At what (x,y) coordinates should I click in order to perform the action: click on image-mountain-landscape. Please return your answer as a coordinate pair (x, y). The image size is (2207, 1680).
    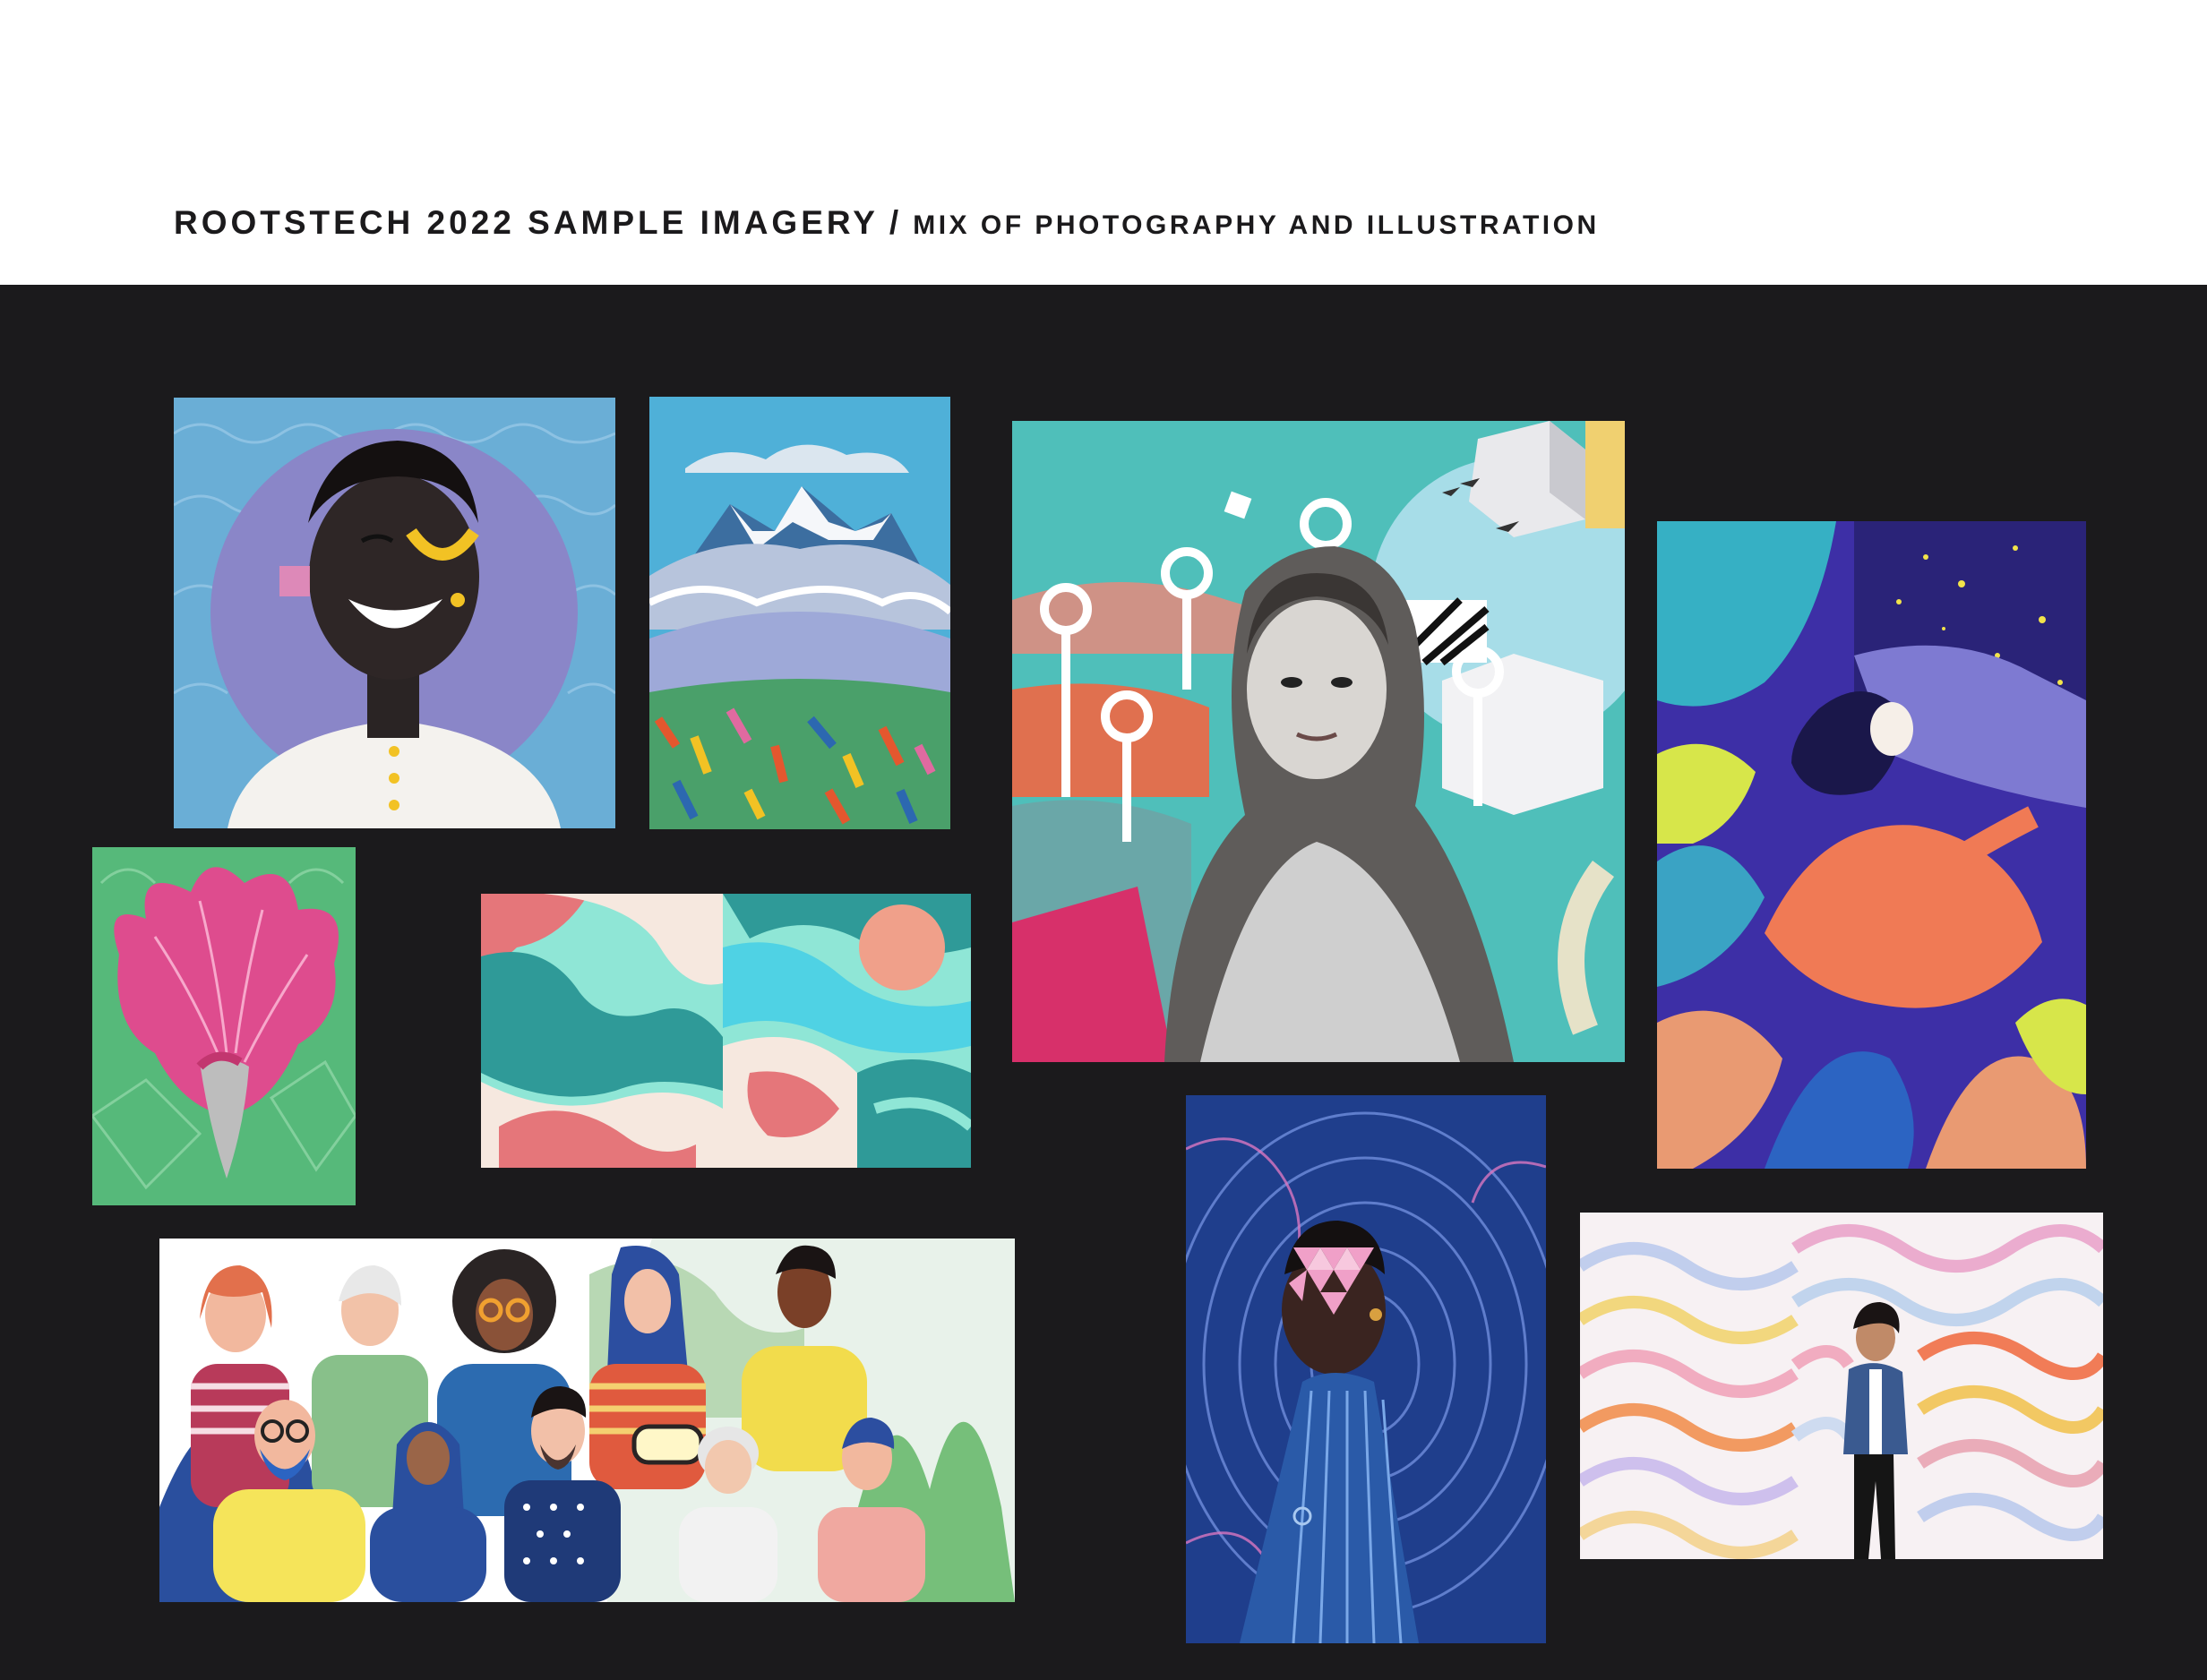
    Looking at the image, I should click on (799, 613).